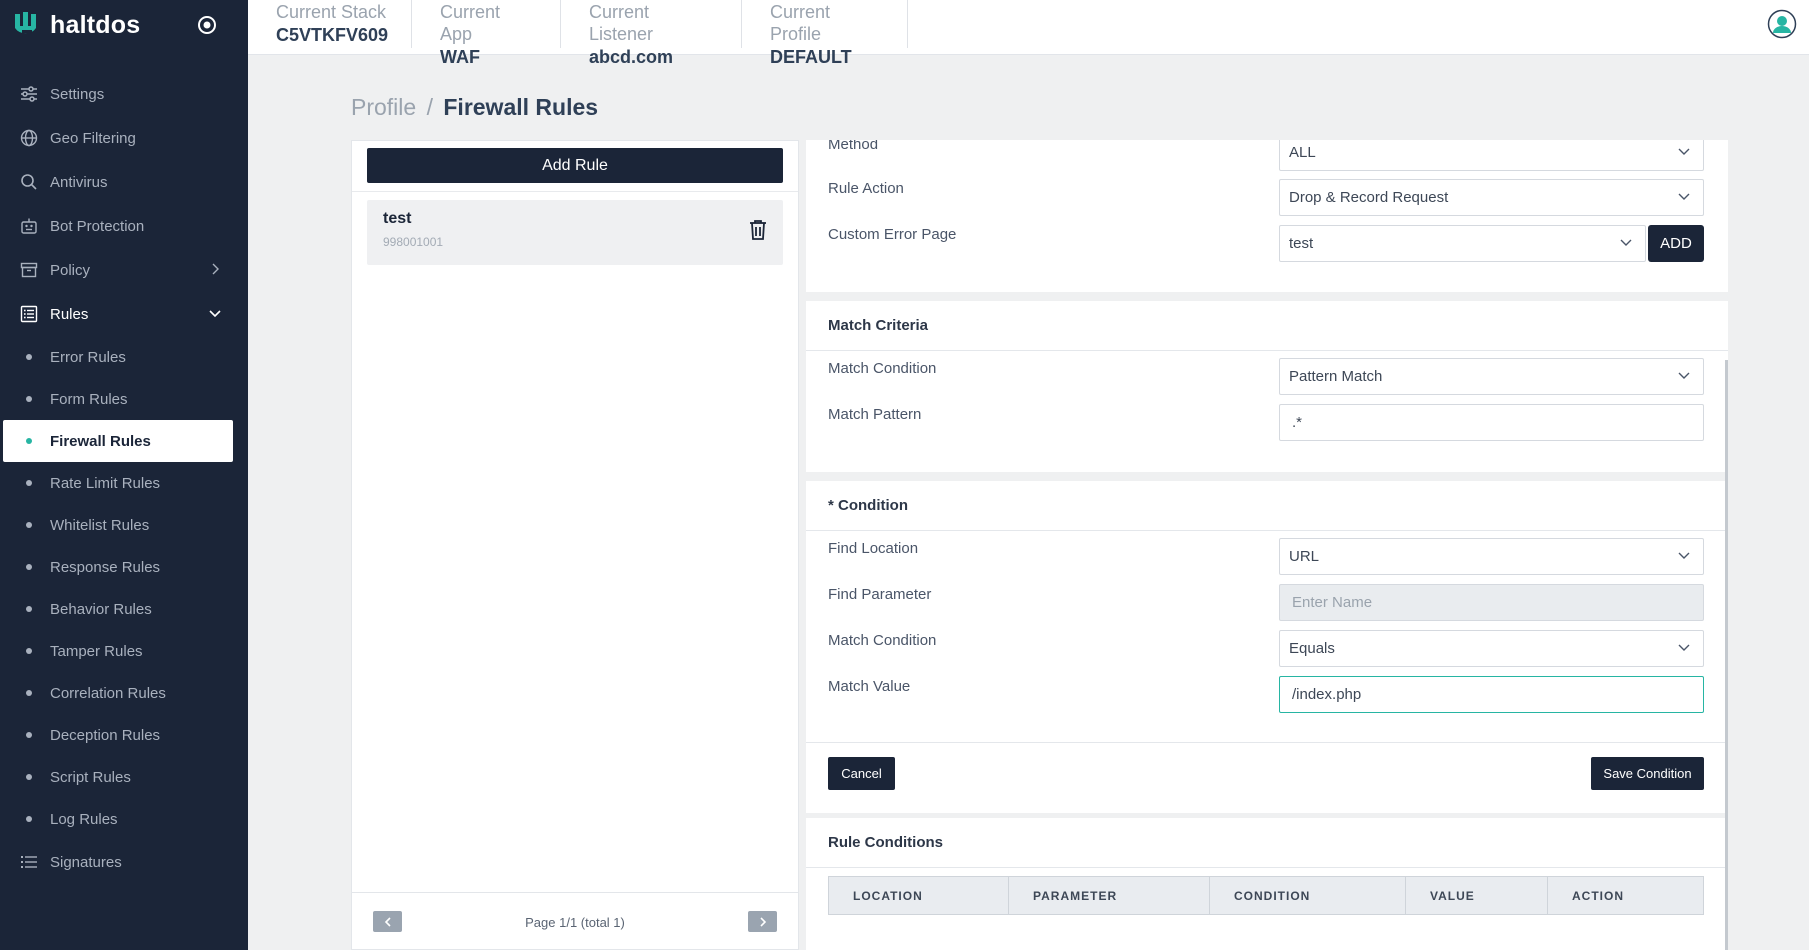 The height and width of the screenshot is (950, 1809). I want to click on sidebar-subitem-error-rules: Error Rules, so click(124, 357).